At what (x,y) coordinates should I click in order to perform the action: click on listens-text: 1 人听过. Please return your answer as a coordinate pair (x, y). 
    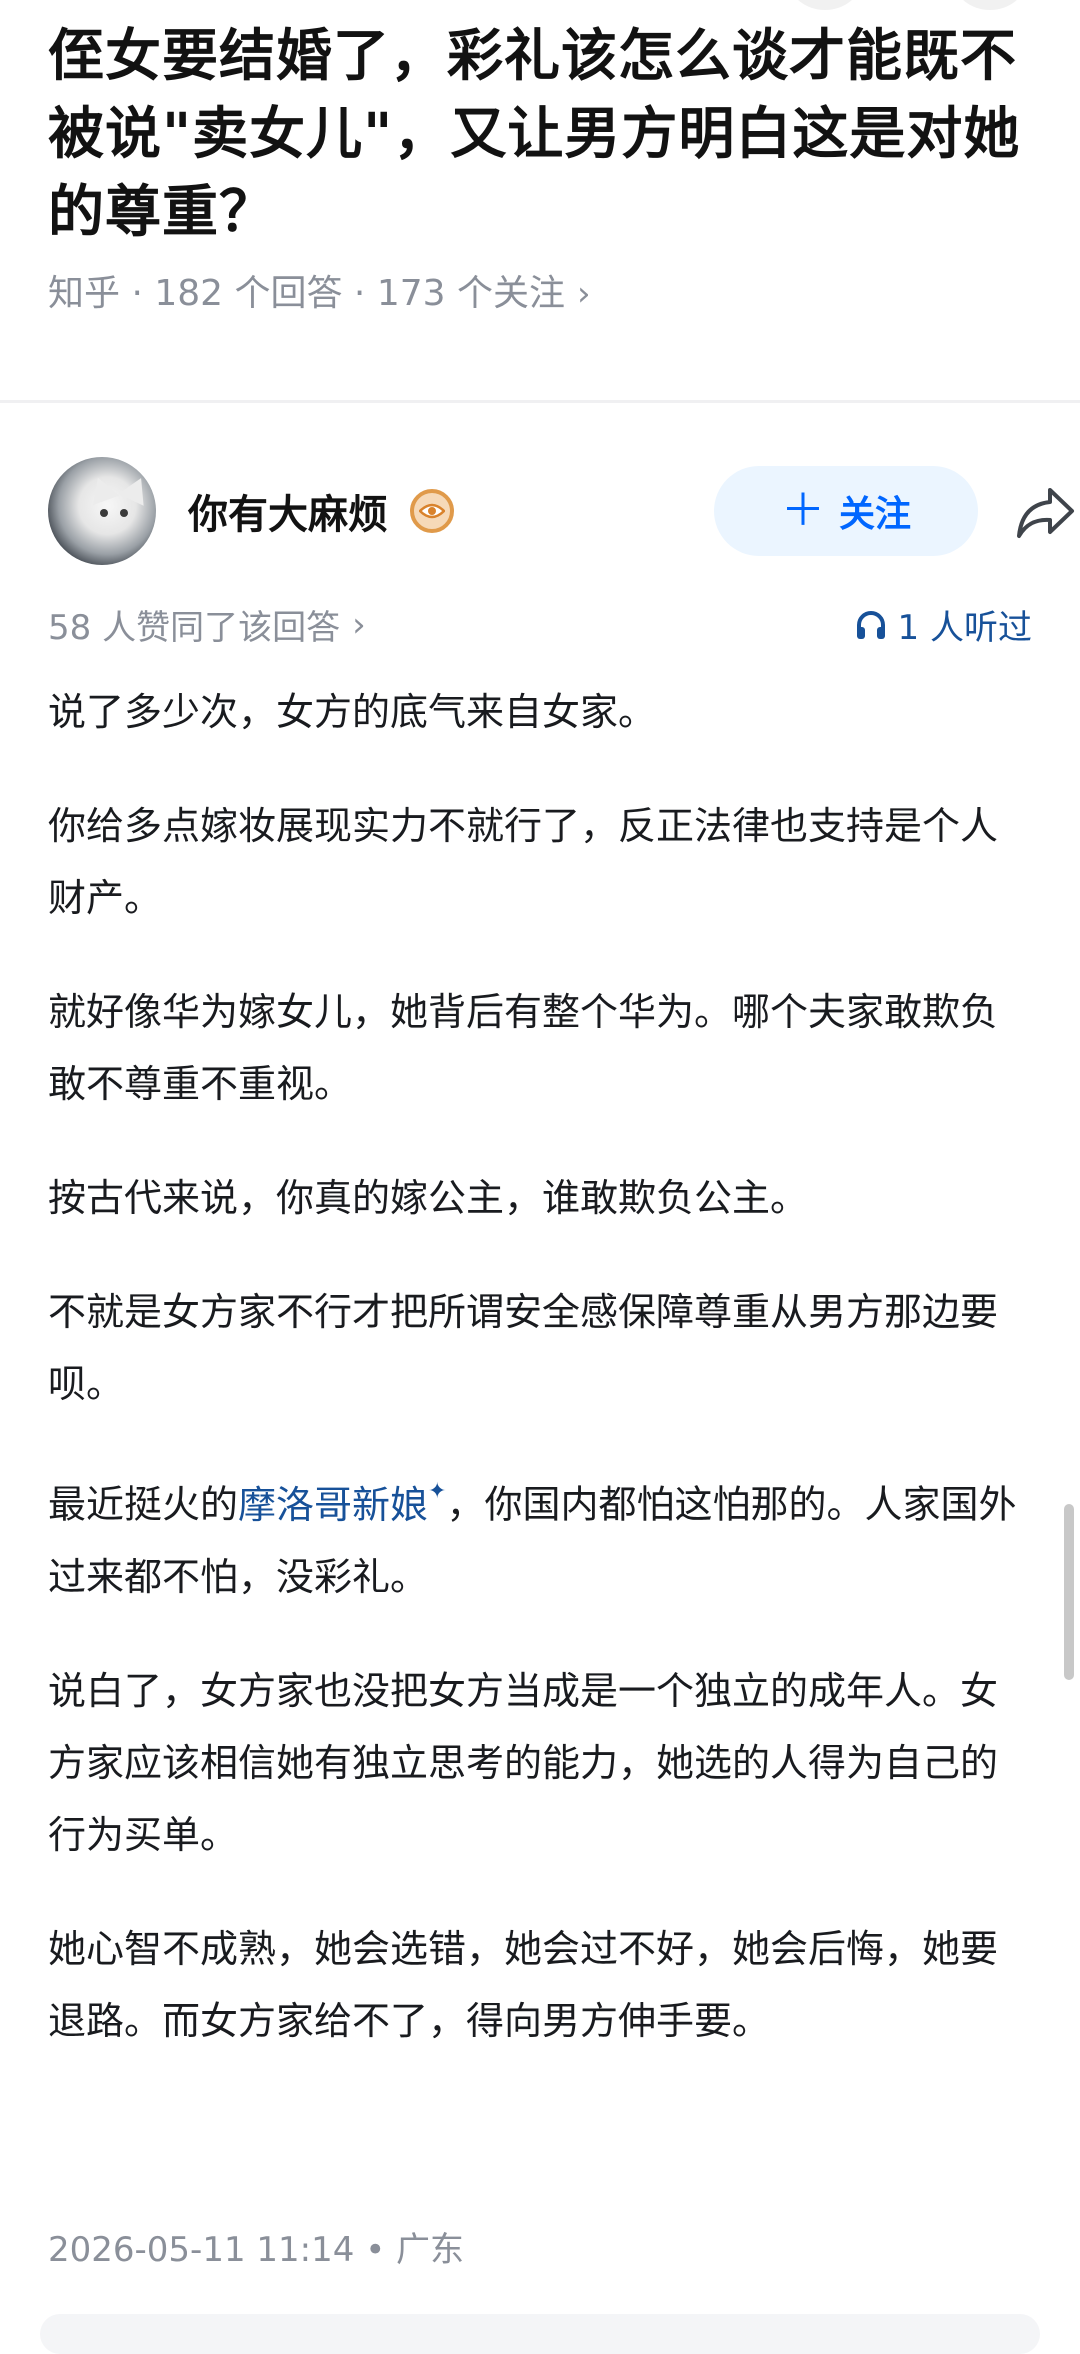
    Looking at the image, I should click on (964, 628).